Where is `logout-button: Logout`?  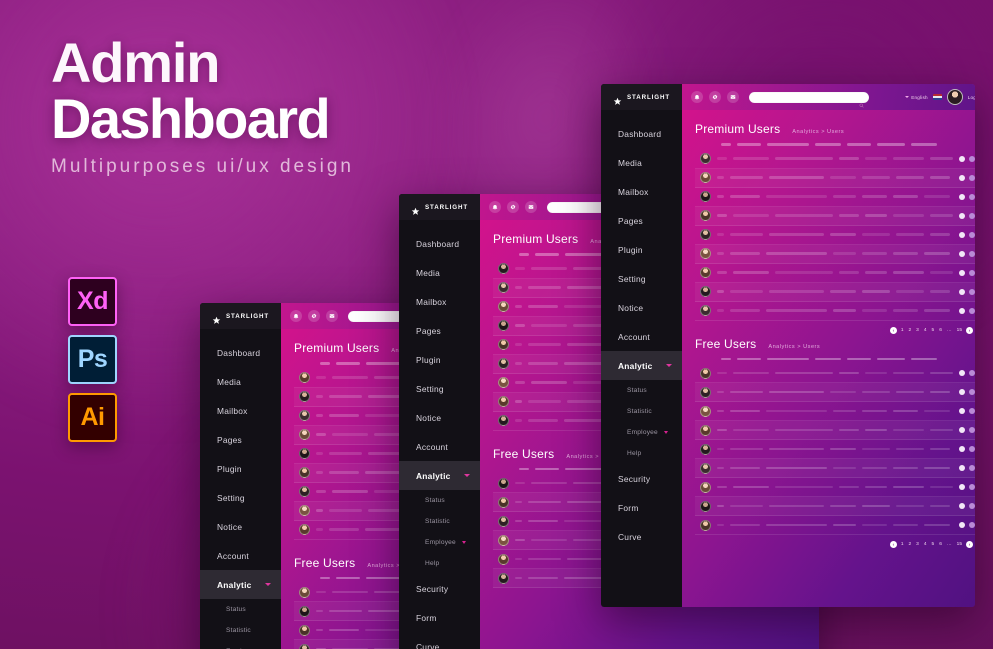
logout-button: Logout is located at coordinates (971, 97).